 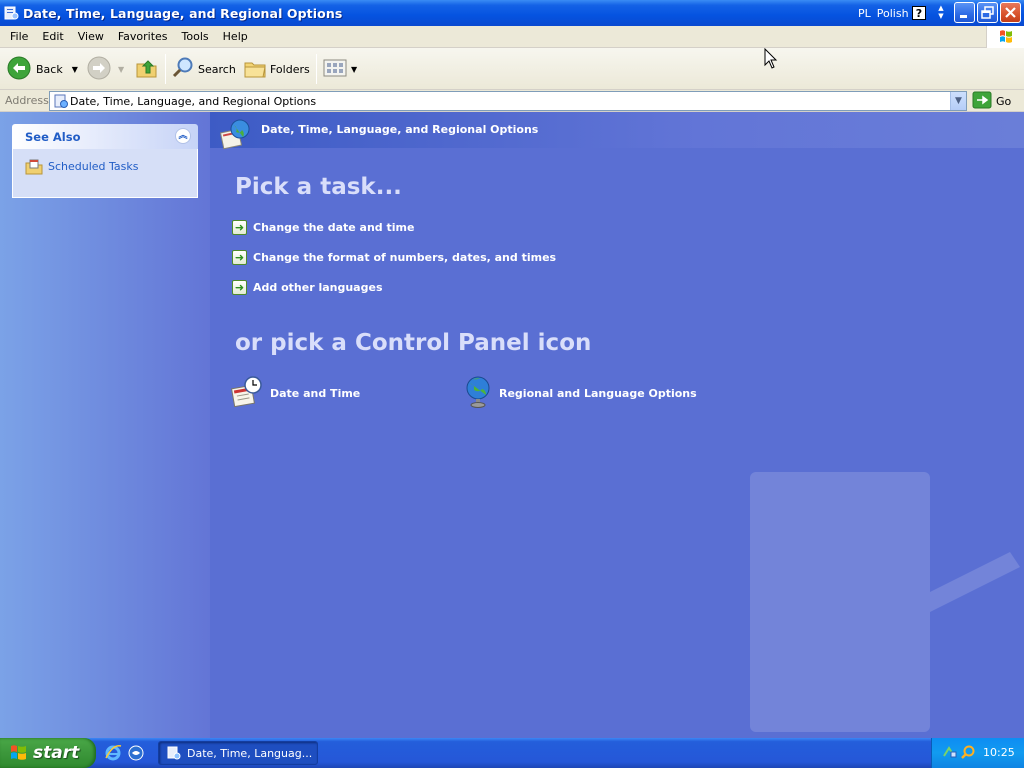 What do you see at coordinates (1004, 101) in the screenshot?
I see `go-label: Go` at bounding box center [1004, 101].